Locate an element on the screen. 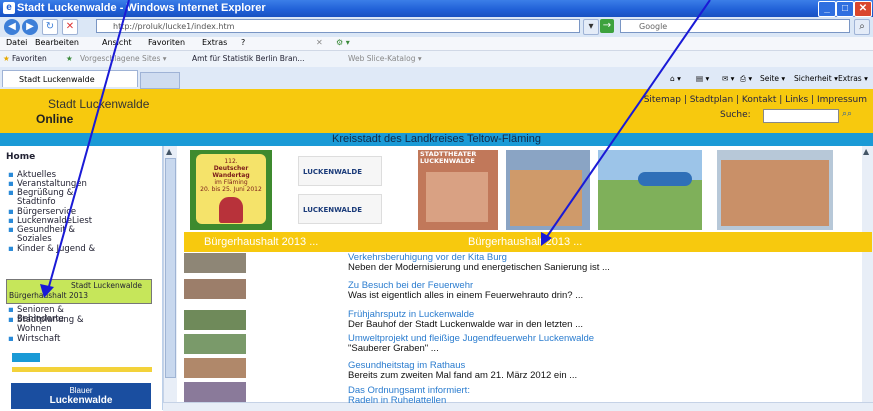  arrow-left is located at coordinates (88, 145).